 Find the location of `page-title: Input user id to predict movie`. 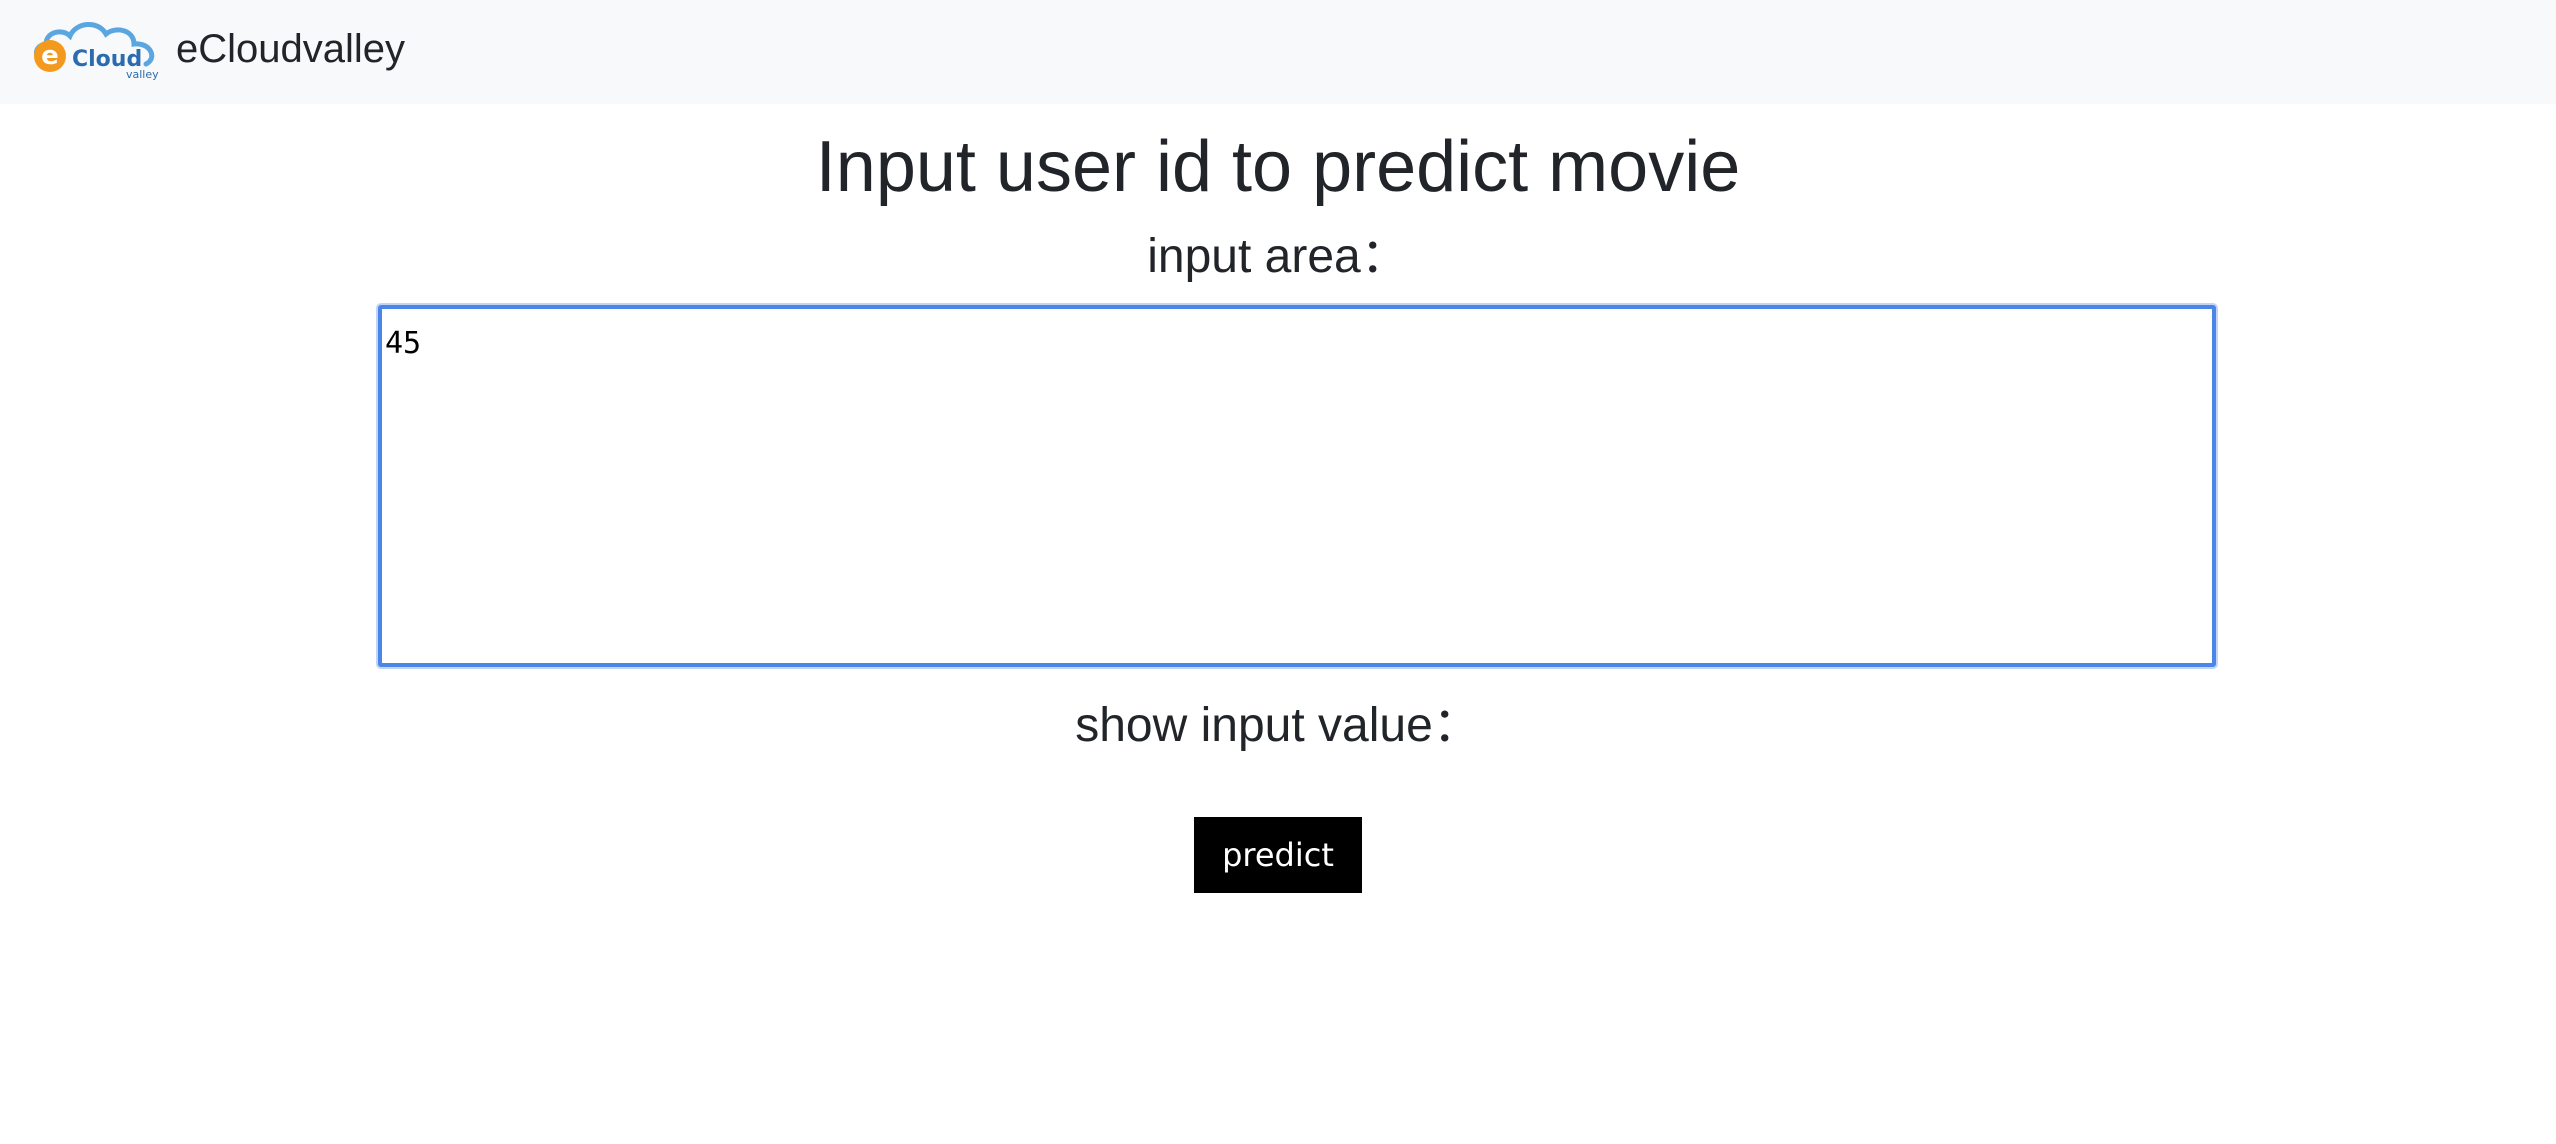

page-title: Input user id to predict movie is located at coordinates (1278, 167).